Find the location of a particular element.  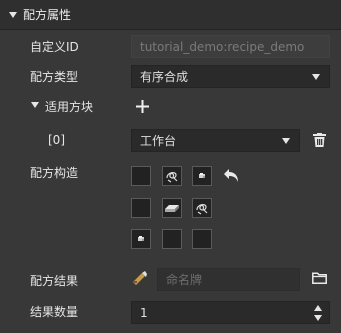

stepper-arrows is located at coordinates (318, 312).